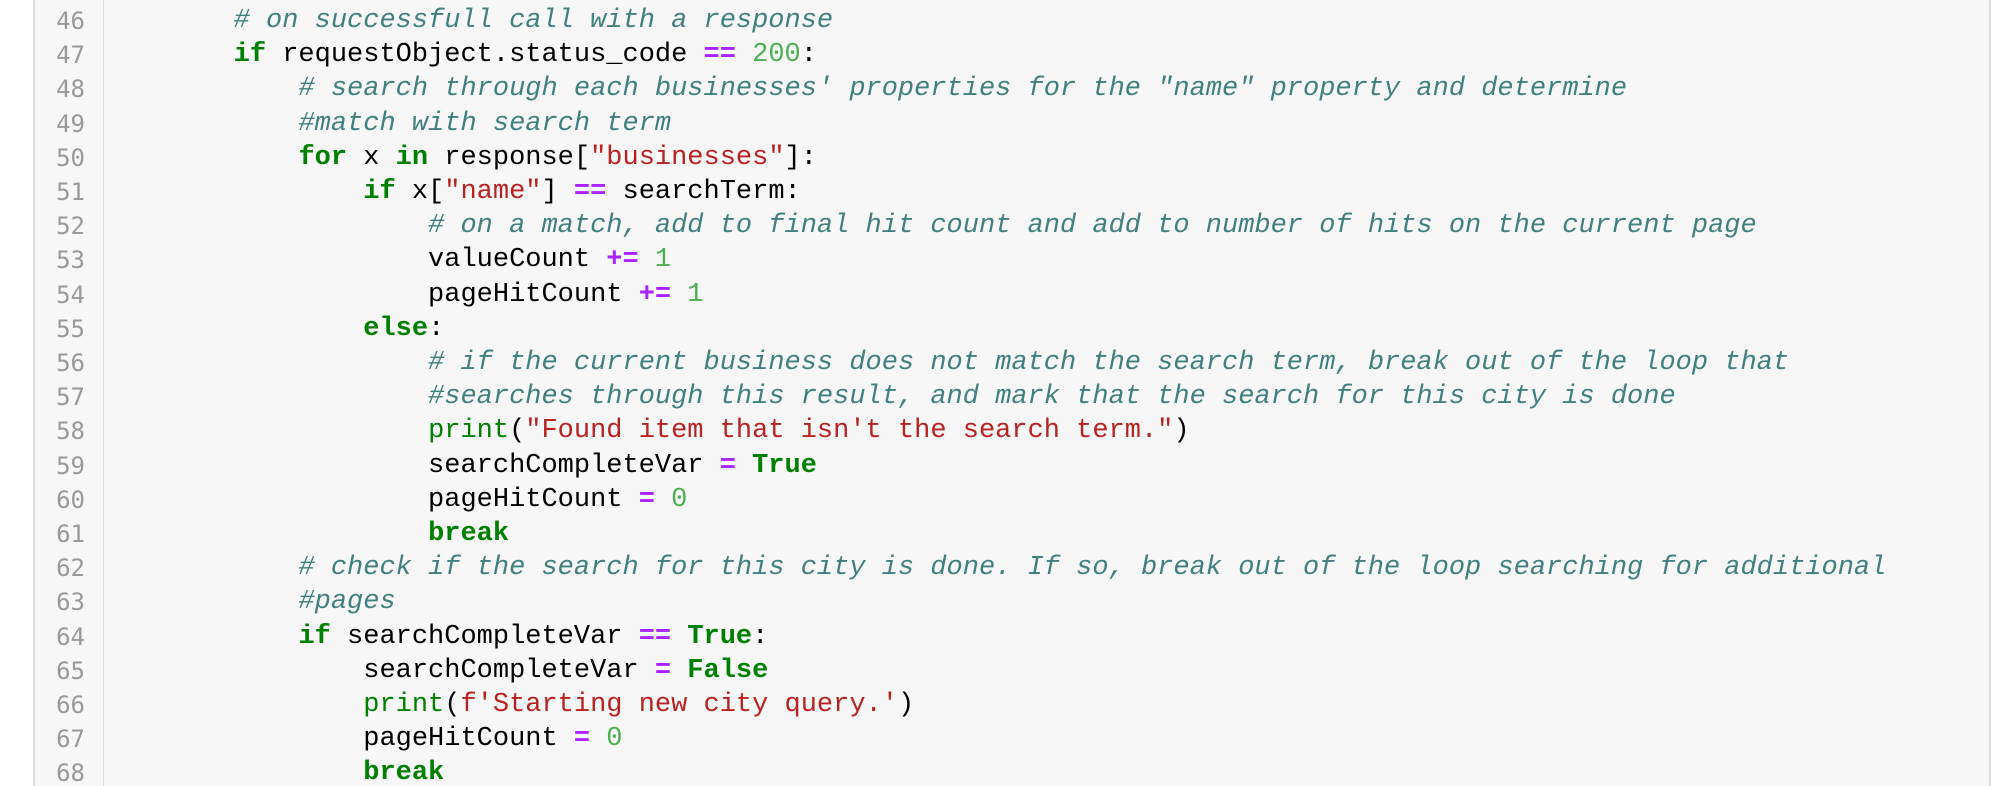  Describe the element at coordinates (70, 397) in the screenshot. I see `line-number: 57` at that location.